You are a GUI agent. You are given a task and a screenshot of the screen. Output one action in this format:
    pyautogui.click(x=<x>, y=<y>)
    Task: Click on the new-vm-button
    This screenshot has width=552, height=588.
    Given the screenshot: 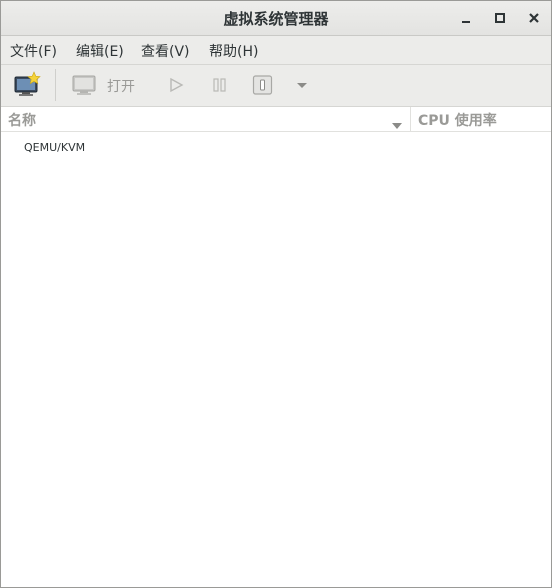 What is the action you would take?
    pyautogui.click(x=27, y=85)
    